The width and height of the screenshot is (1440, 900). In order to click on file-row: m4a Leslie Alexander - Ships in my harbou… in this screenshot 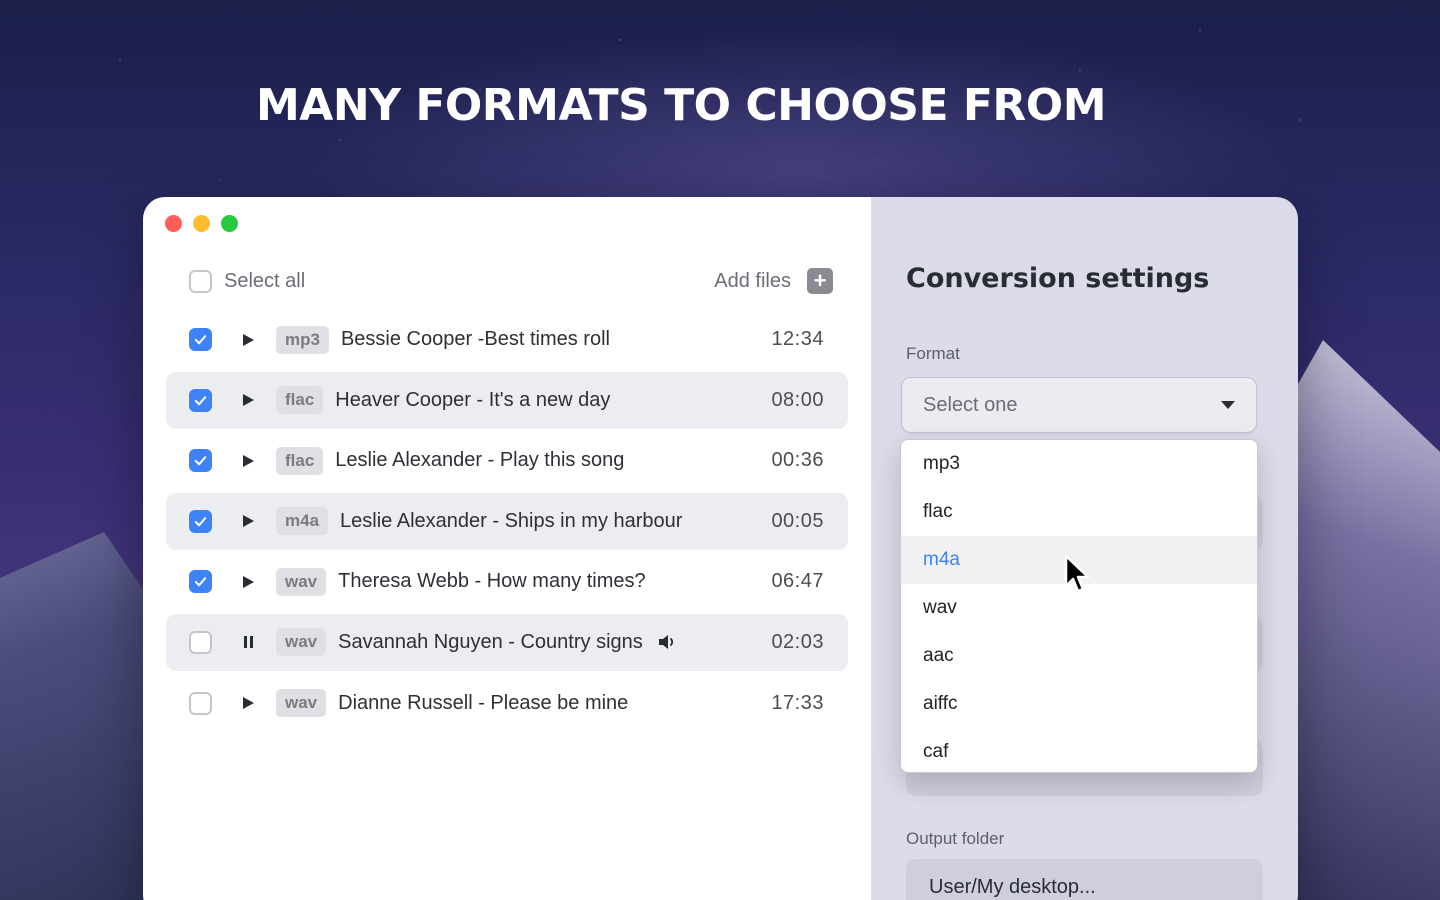, I will do `click(507, 521)`.